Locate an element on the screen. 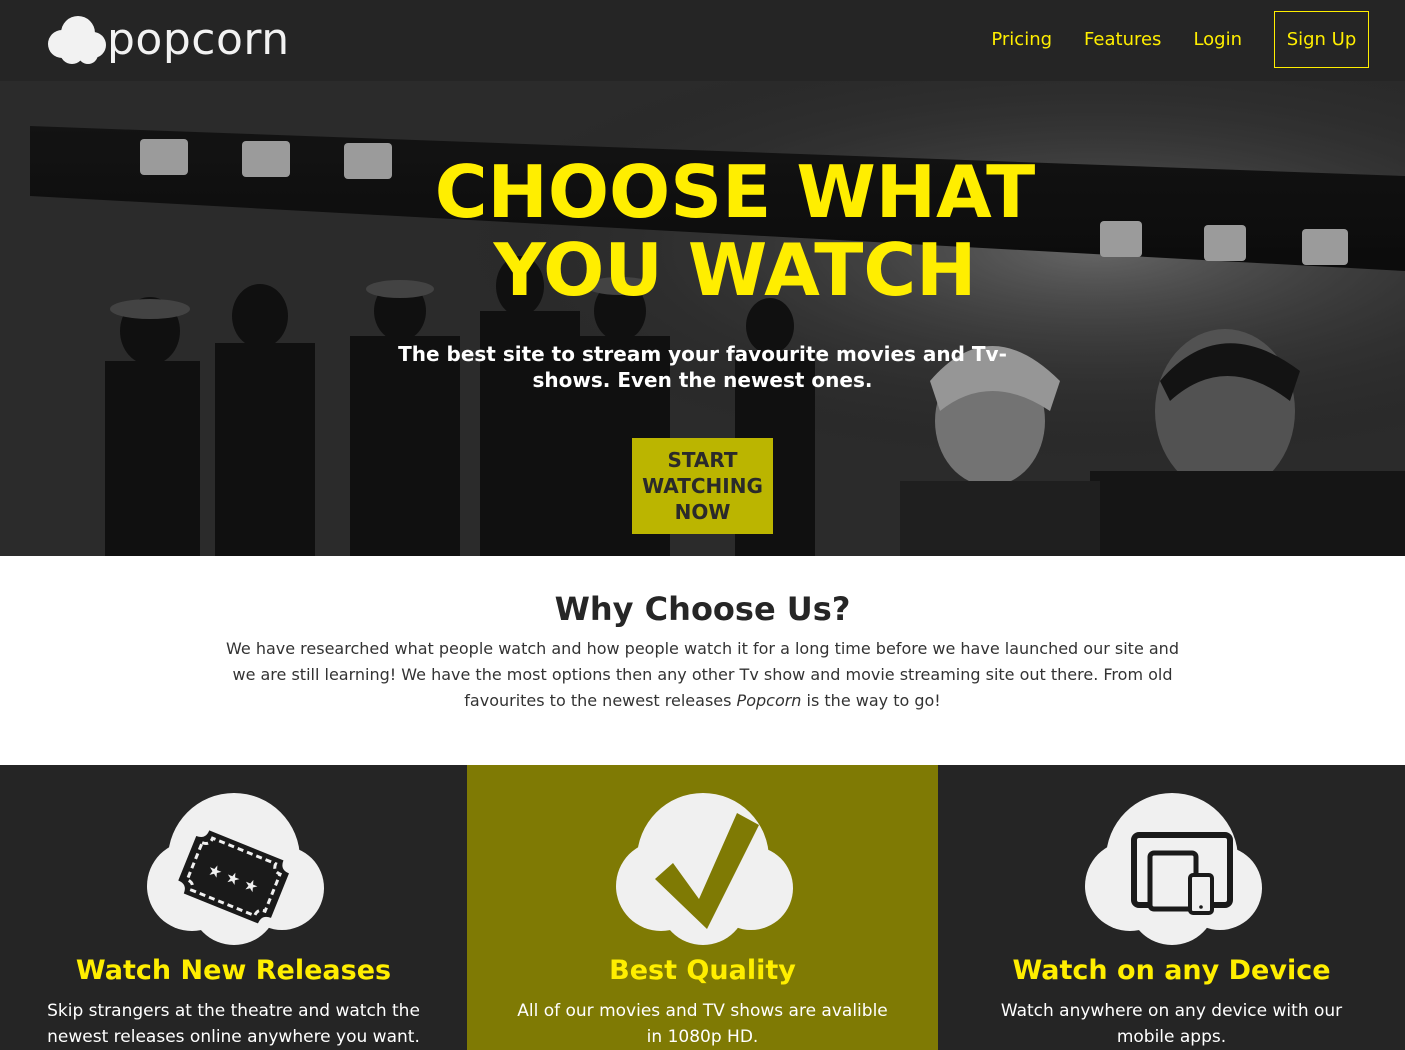 The height and width of the screenshot is (1050, 1405). cloud-logo-icon is located at coordinates (77, 40).